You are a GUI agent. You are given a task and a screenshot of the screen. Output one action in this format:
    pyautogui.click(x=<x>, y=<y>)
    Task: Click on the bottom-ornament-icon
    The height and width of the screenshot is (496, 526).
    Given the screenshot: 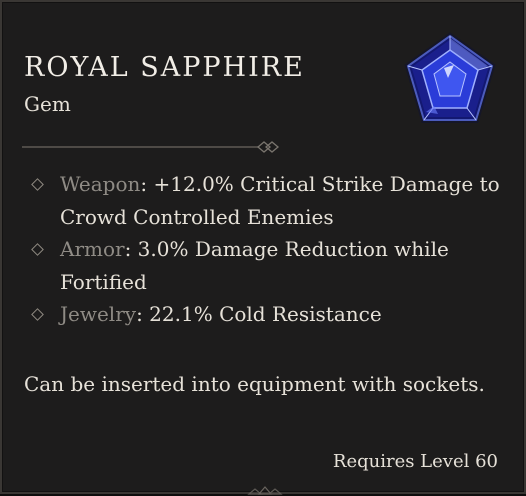 What is the action you would take?
    pyautogui.click(x=265, y=490)
    